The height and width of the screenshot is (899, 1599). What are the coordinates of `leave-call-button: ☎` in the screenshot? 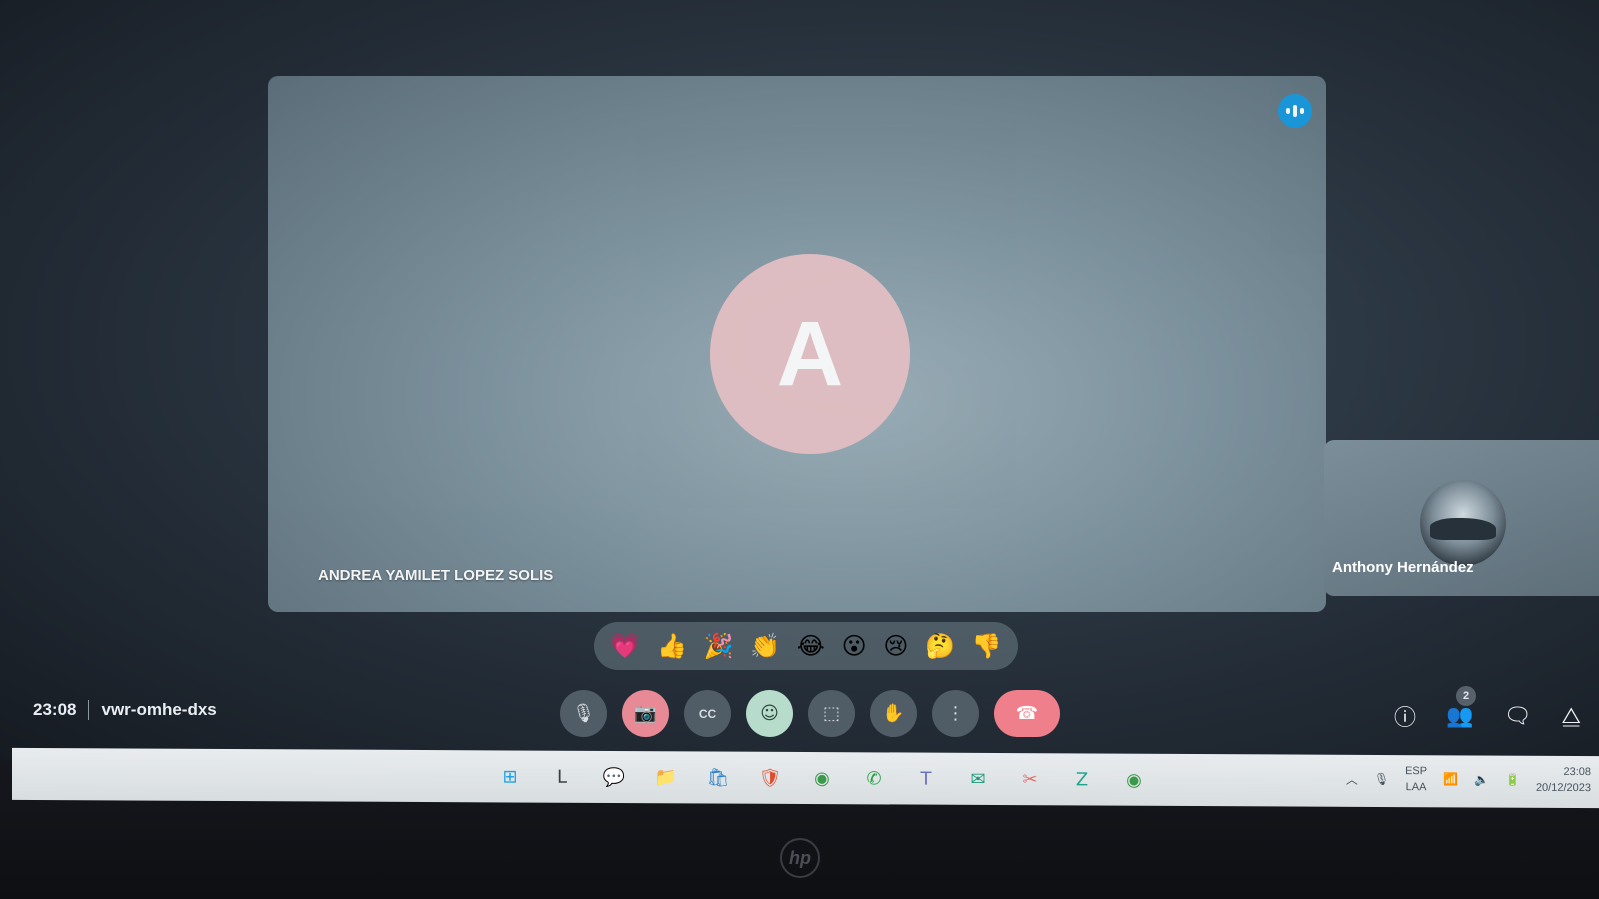 It's located at (1027, 713).